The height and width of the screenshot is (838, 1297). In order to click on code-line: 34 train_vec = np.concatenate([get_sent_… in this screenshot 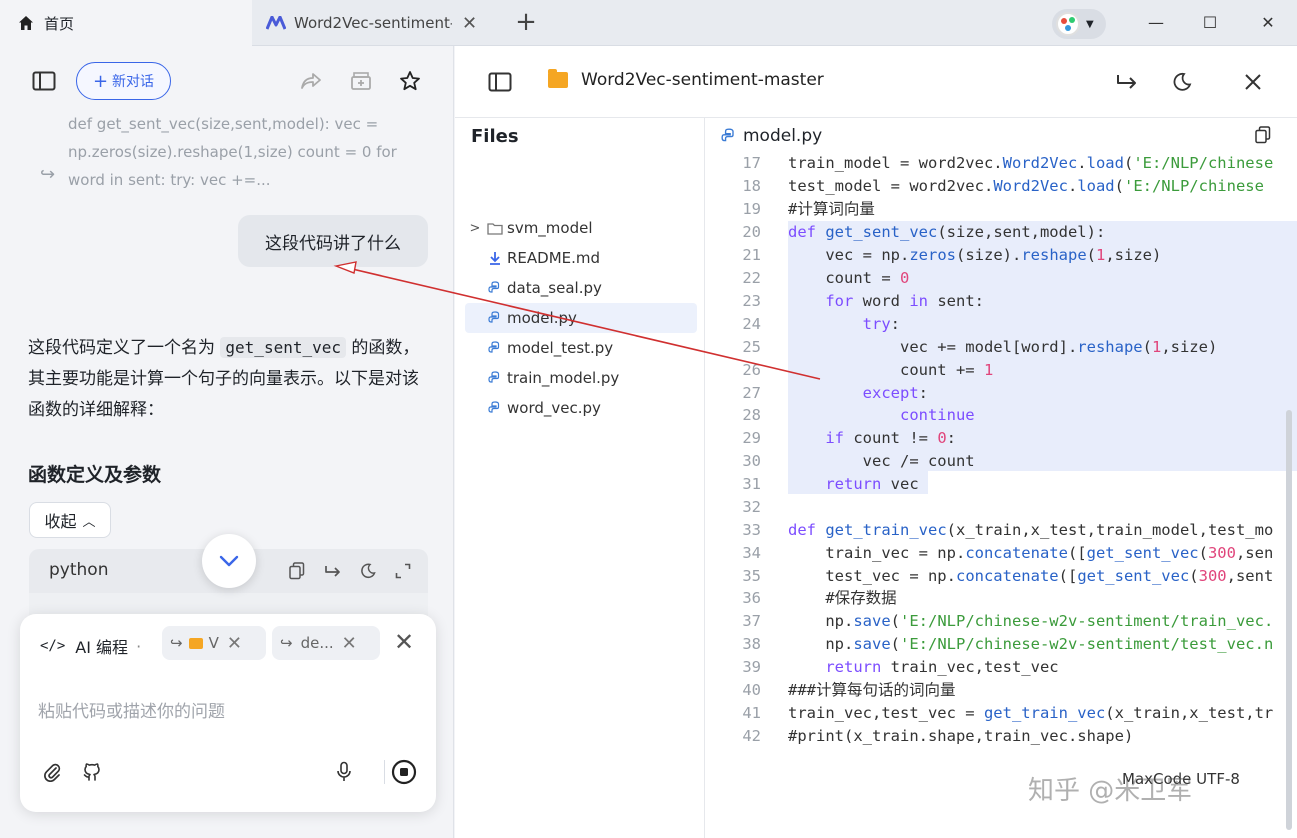, I will do `click(1008, 553)`.